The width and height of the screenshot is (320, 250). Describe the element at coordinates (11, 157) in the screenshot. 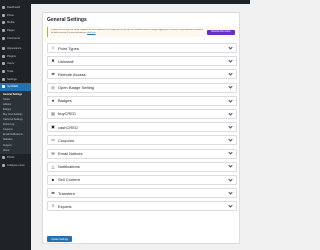

I see `sidebar-item-label: Points` at that location.